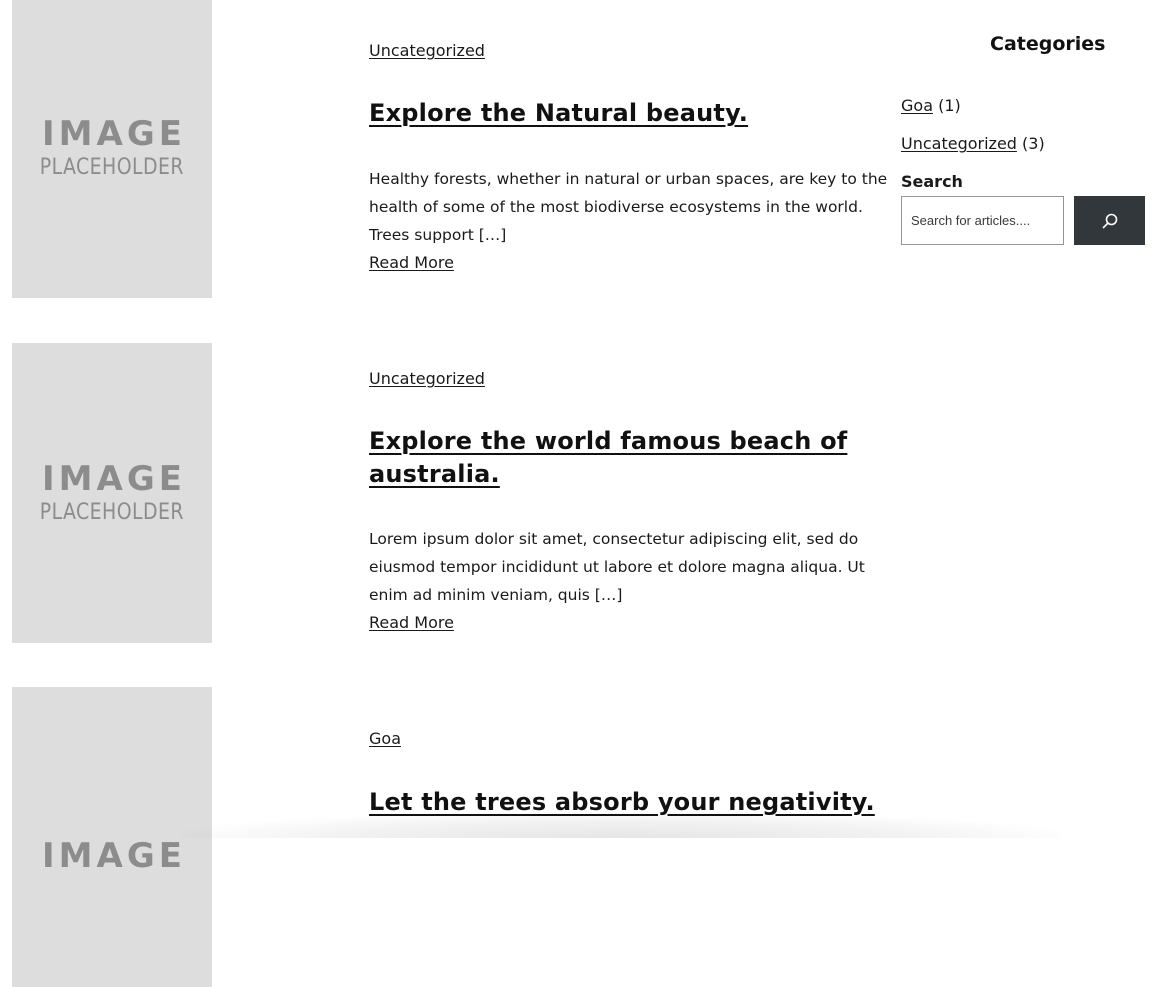 Image resolution: width=1170 pixels, height=987 pixels. I want to click on category-item-uncategorized: Uncategorized (3), so click(973, 144).